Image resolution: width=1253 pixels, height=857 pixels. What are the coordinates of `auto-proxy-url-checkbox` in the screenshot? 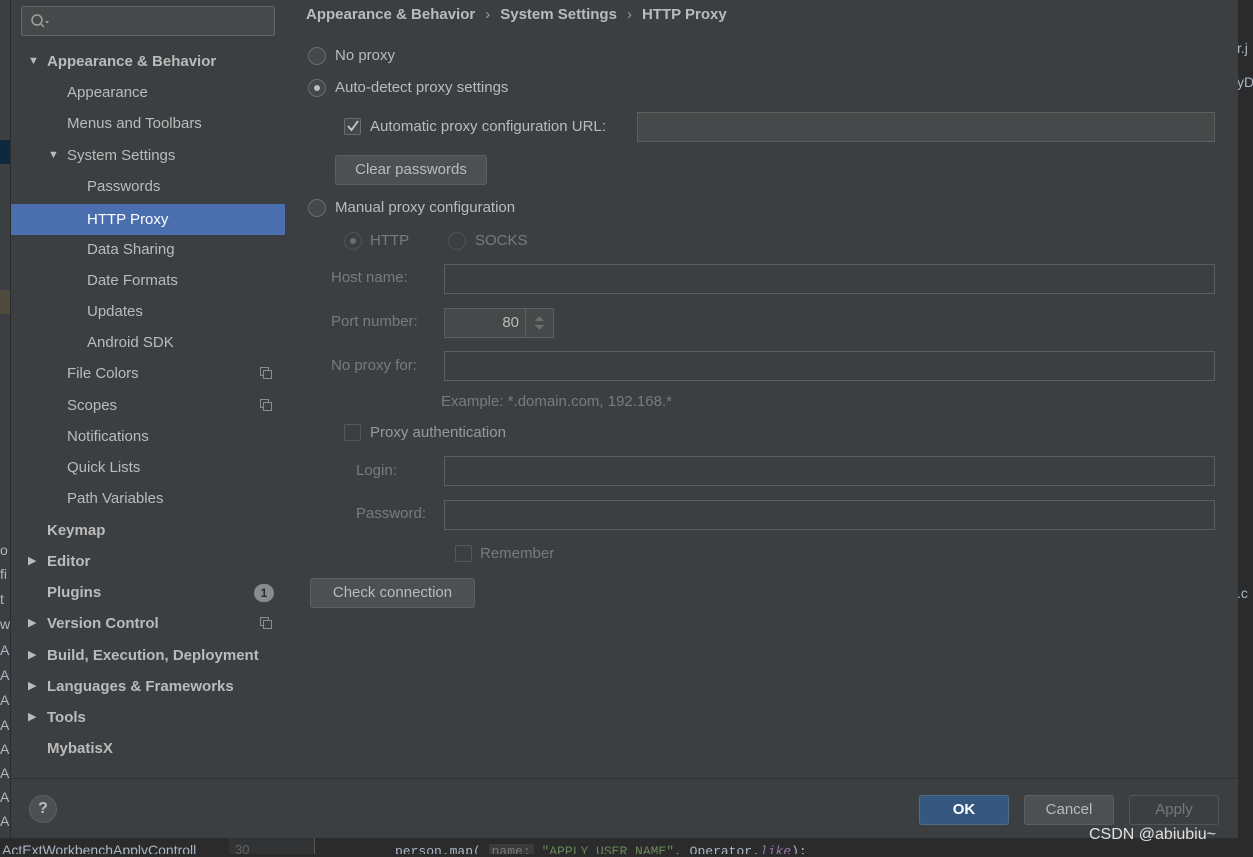 It's located at (352, 126).